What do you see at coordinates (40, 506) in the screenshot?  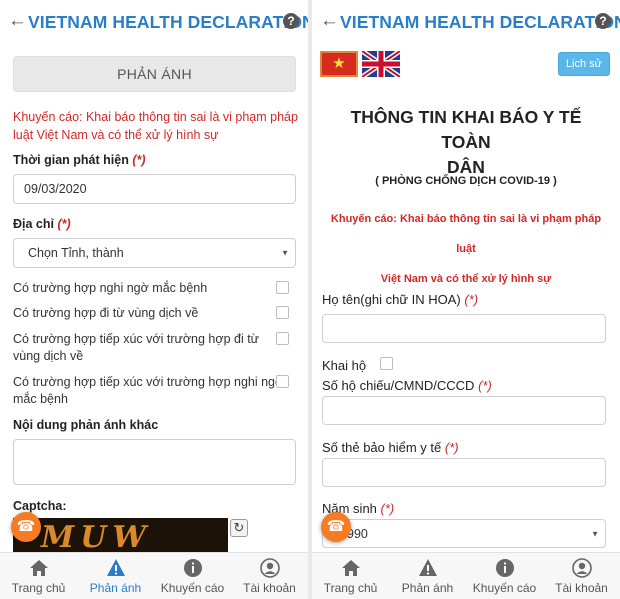 I see `captcha-label: Captcha:` at bounding box center [40, 506].